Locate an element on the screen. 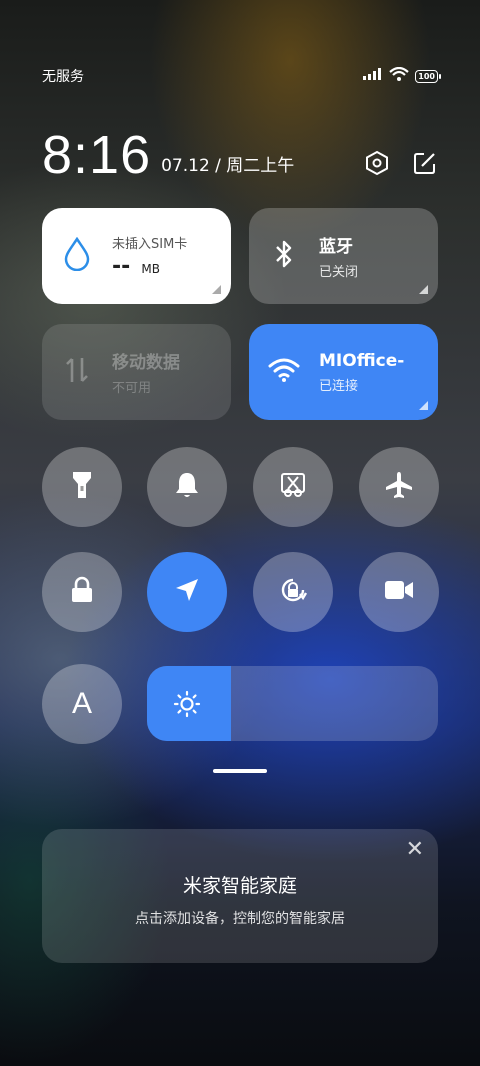  auto-brightness-button: A is located at coordinates (82, 704).